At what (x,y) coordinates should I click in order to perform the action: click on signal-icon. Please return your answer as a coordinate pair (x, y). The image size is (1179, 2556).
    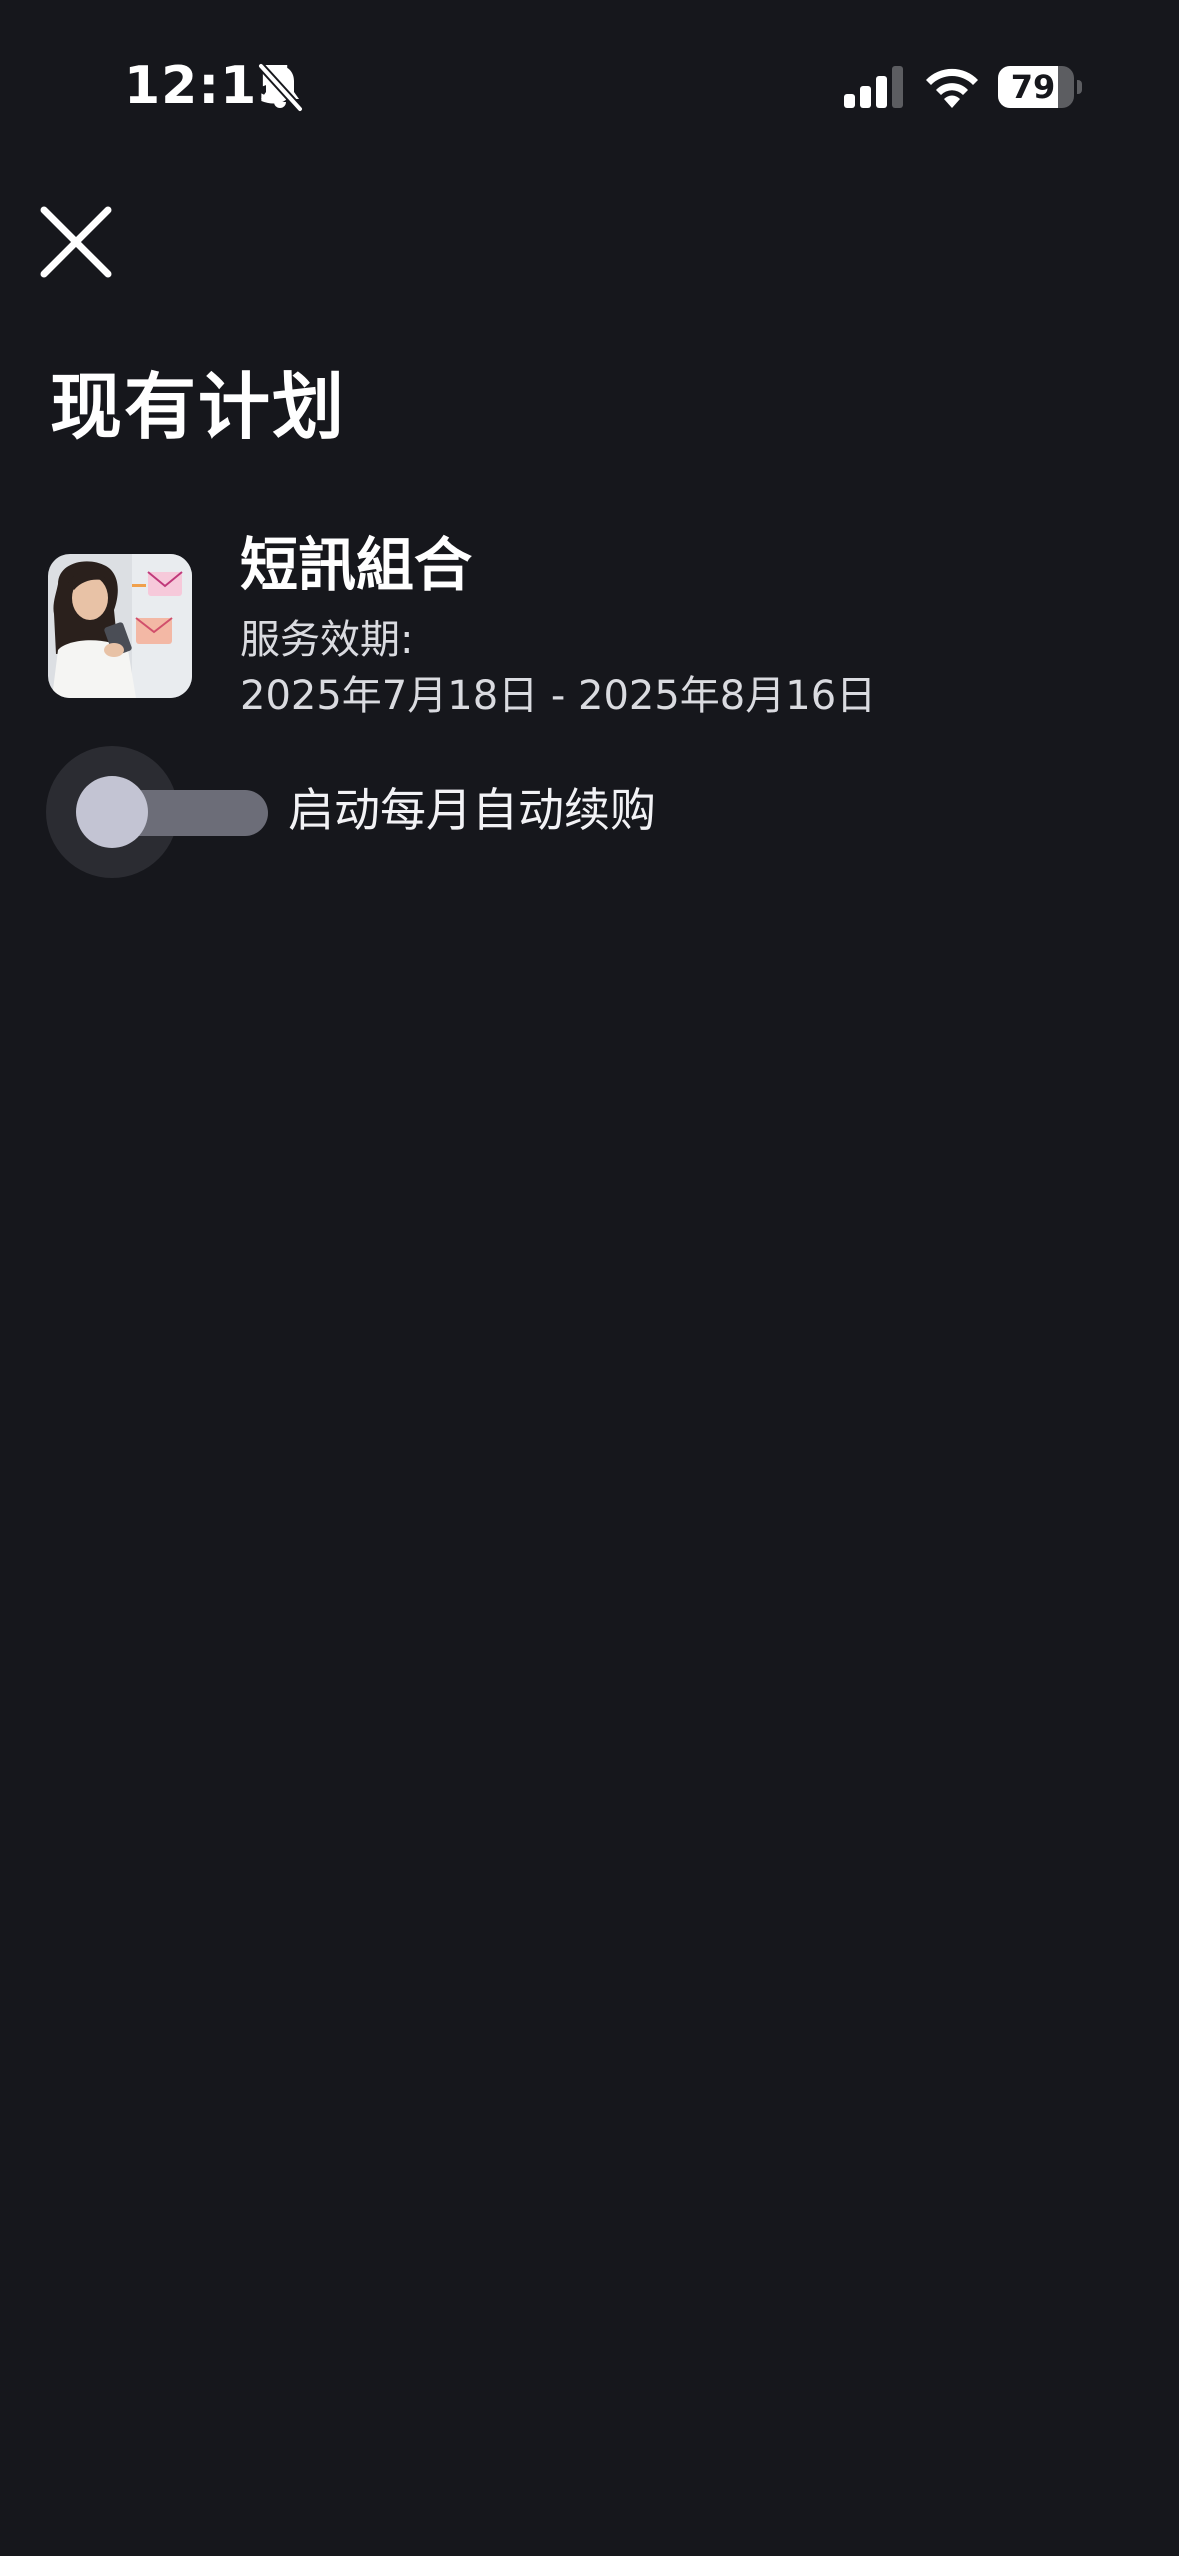
    Looking at the image, I should click on (873, 87).